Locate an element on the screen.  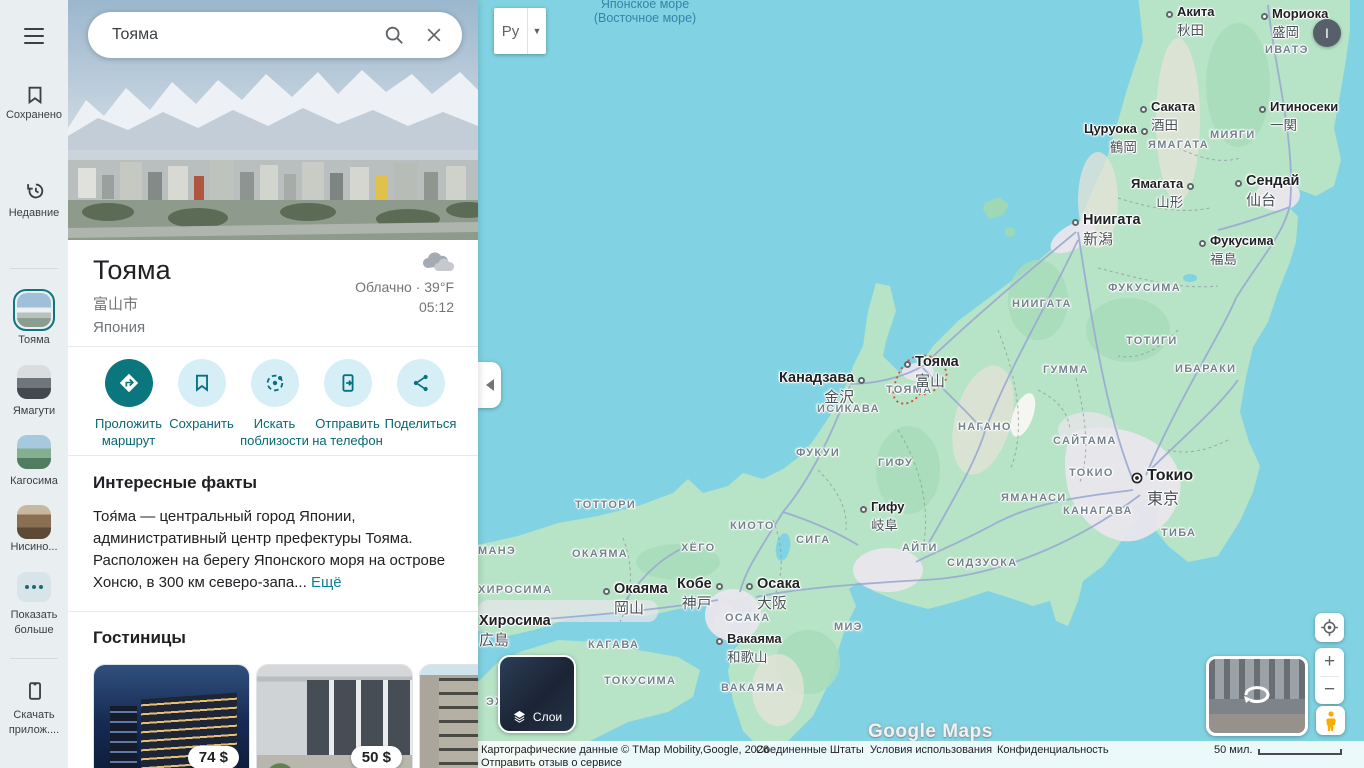
scale-bar is located at coordinates (1300, 752).